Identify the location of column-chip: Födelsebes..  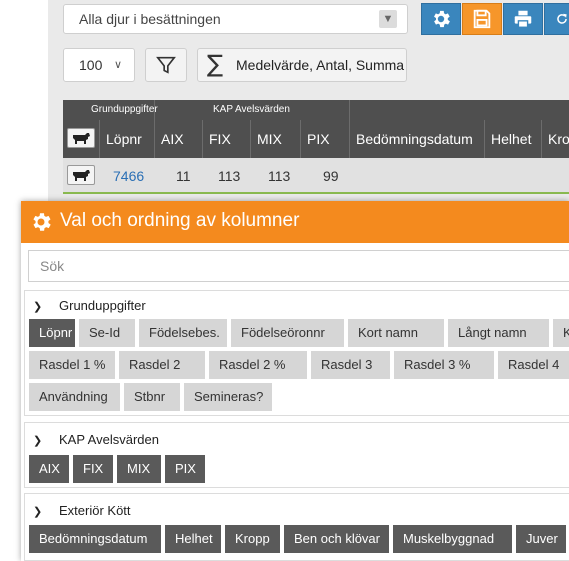
(183, 333).